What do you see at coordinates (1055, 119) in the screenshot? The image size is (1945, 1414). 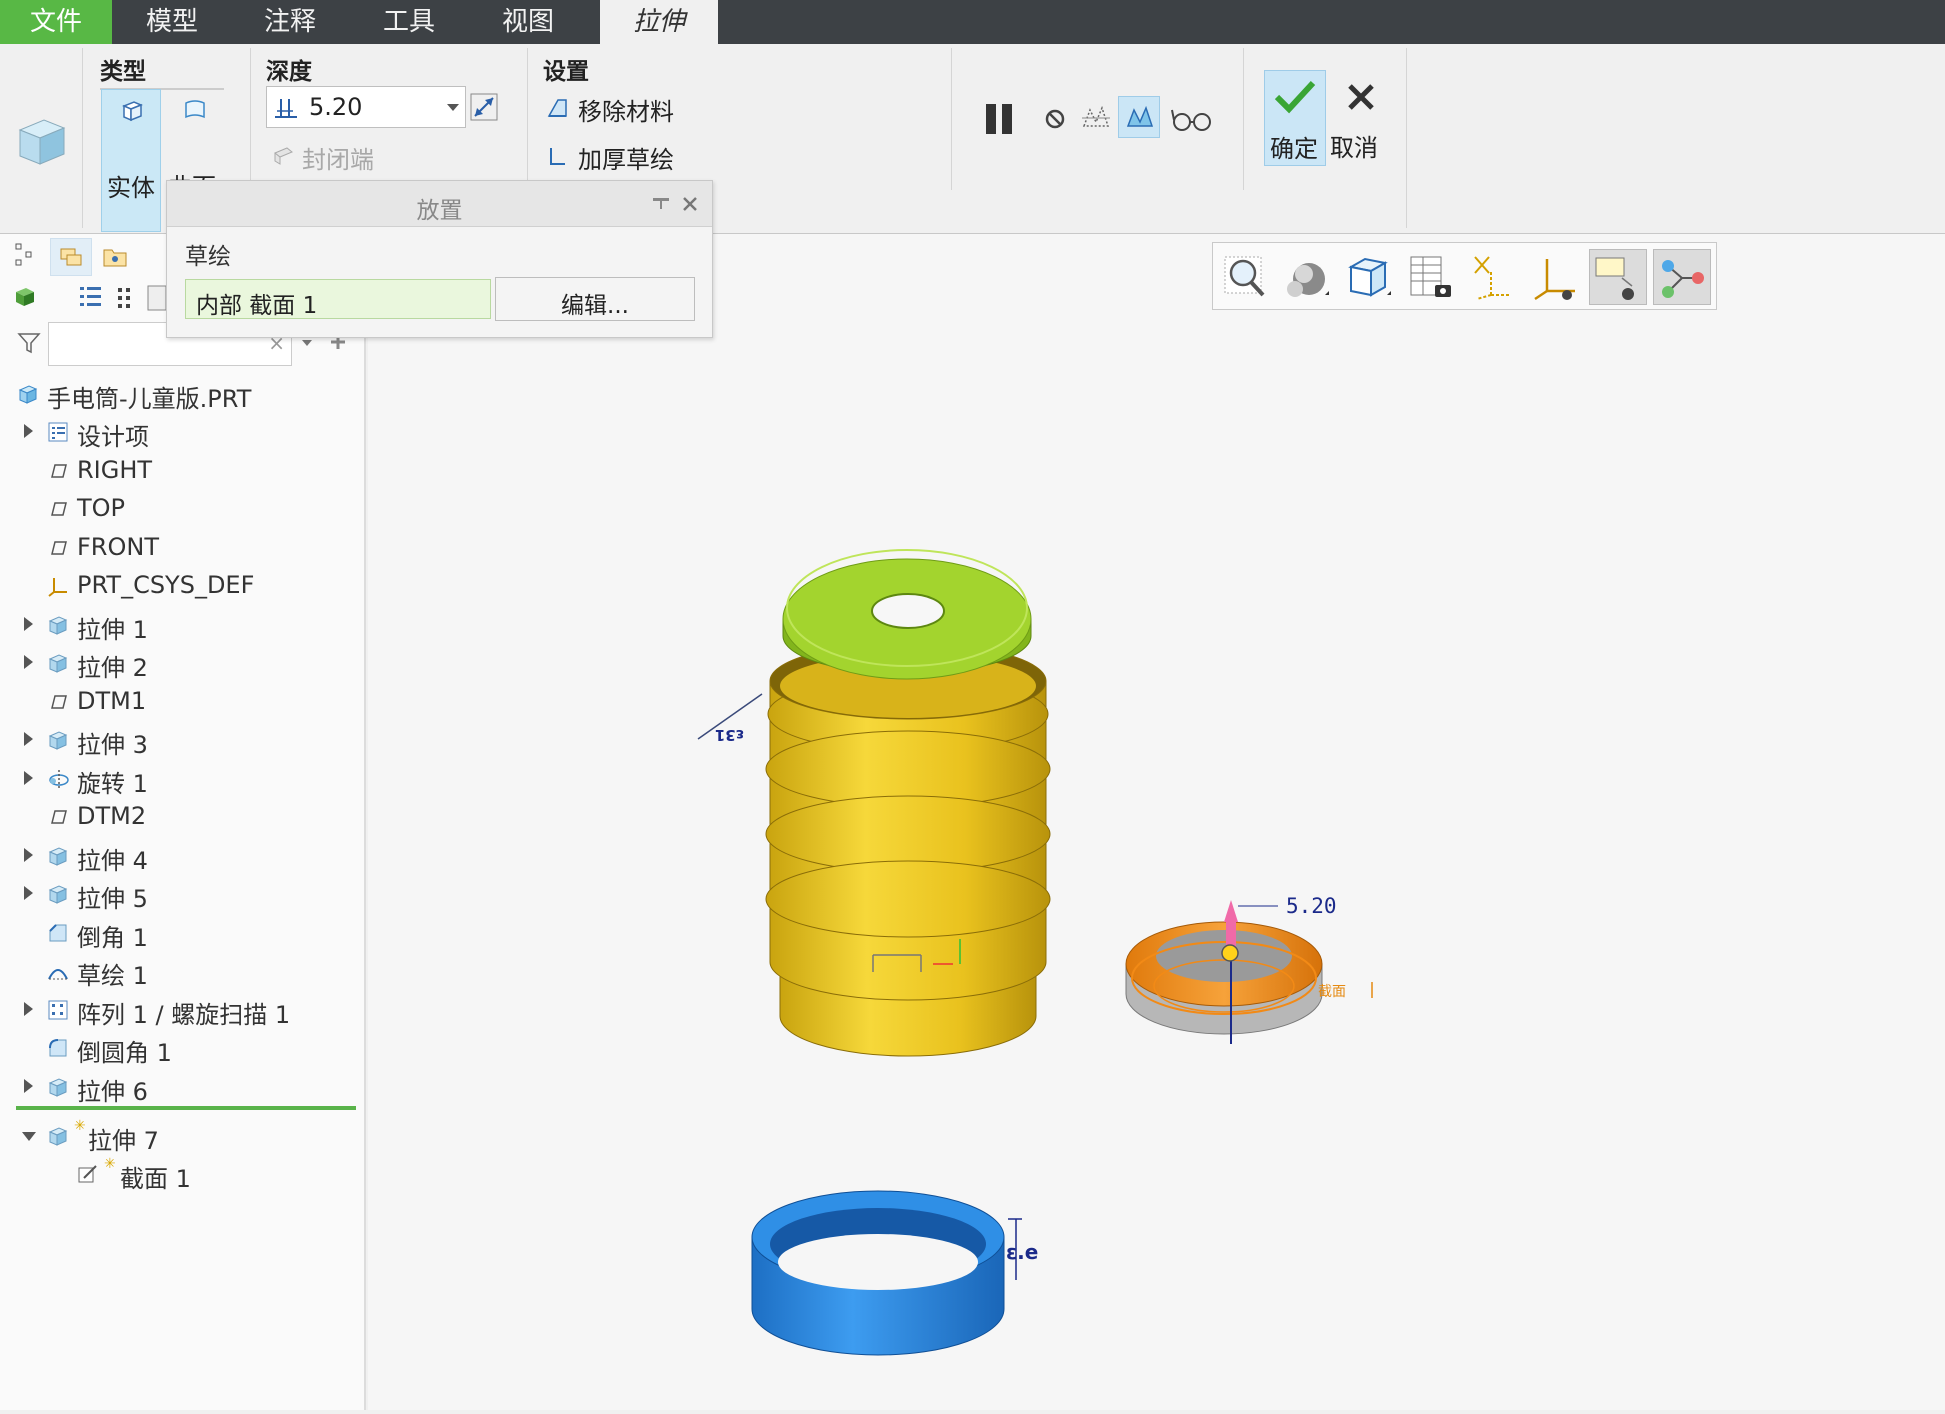 I see `no-preview-button` at bounding box center [1055, 119].